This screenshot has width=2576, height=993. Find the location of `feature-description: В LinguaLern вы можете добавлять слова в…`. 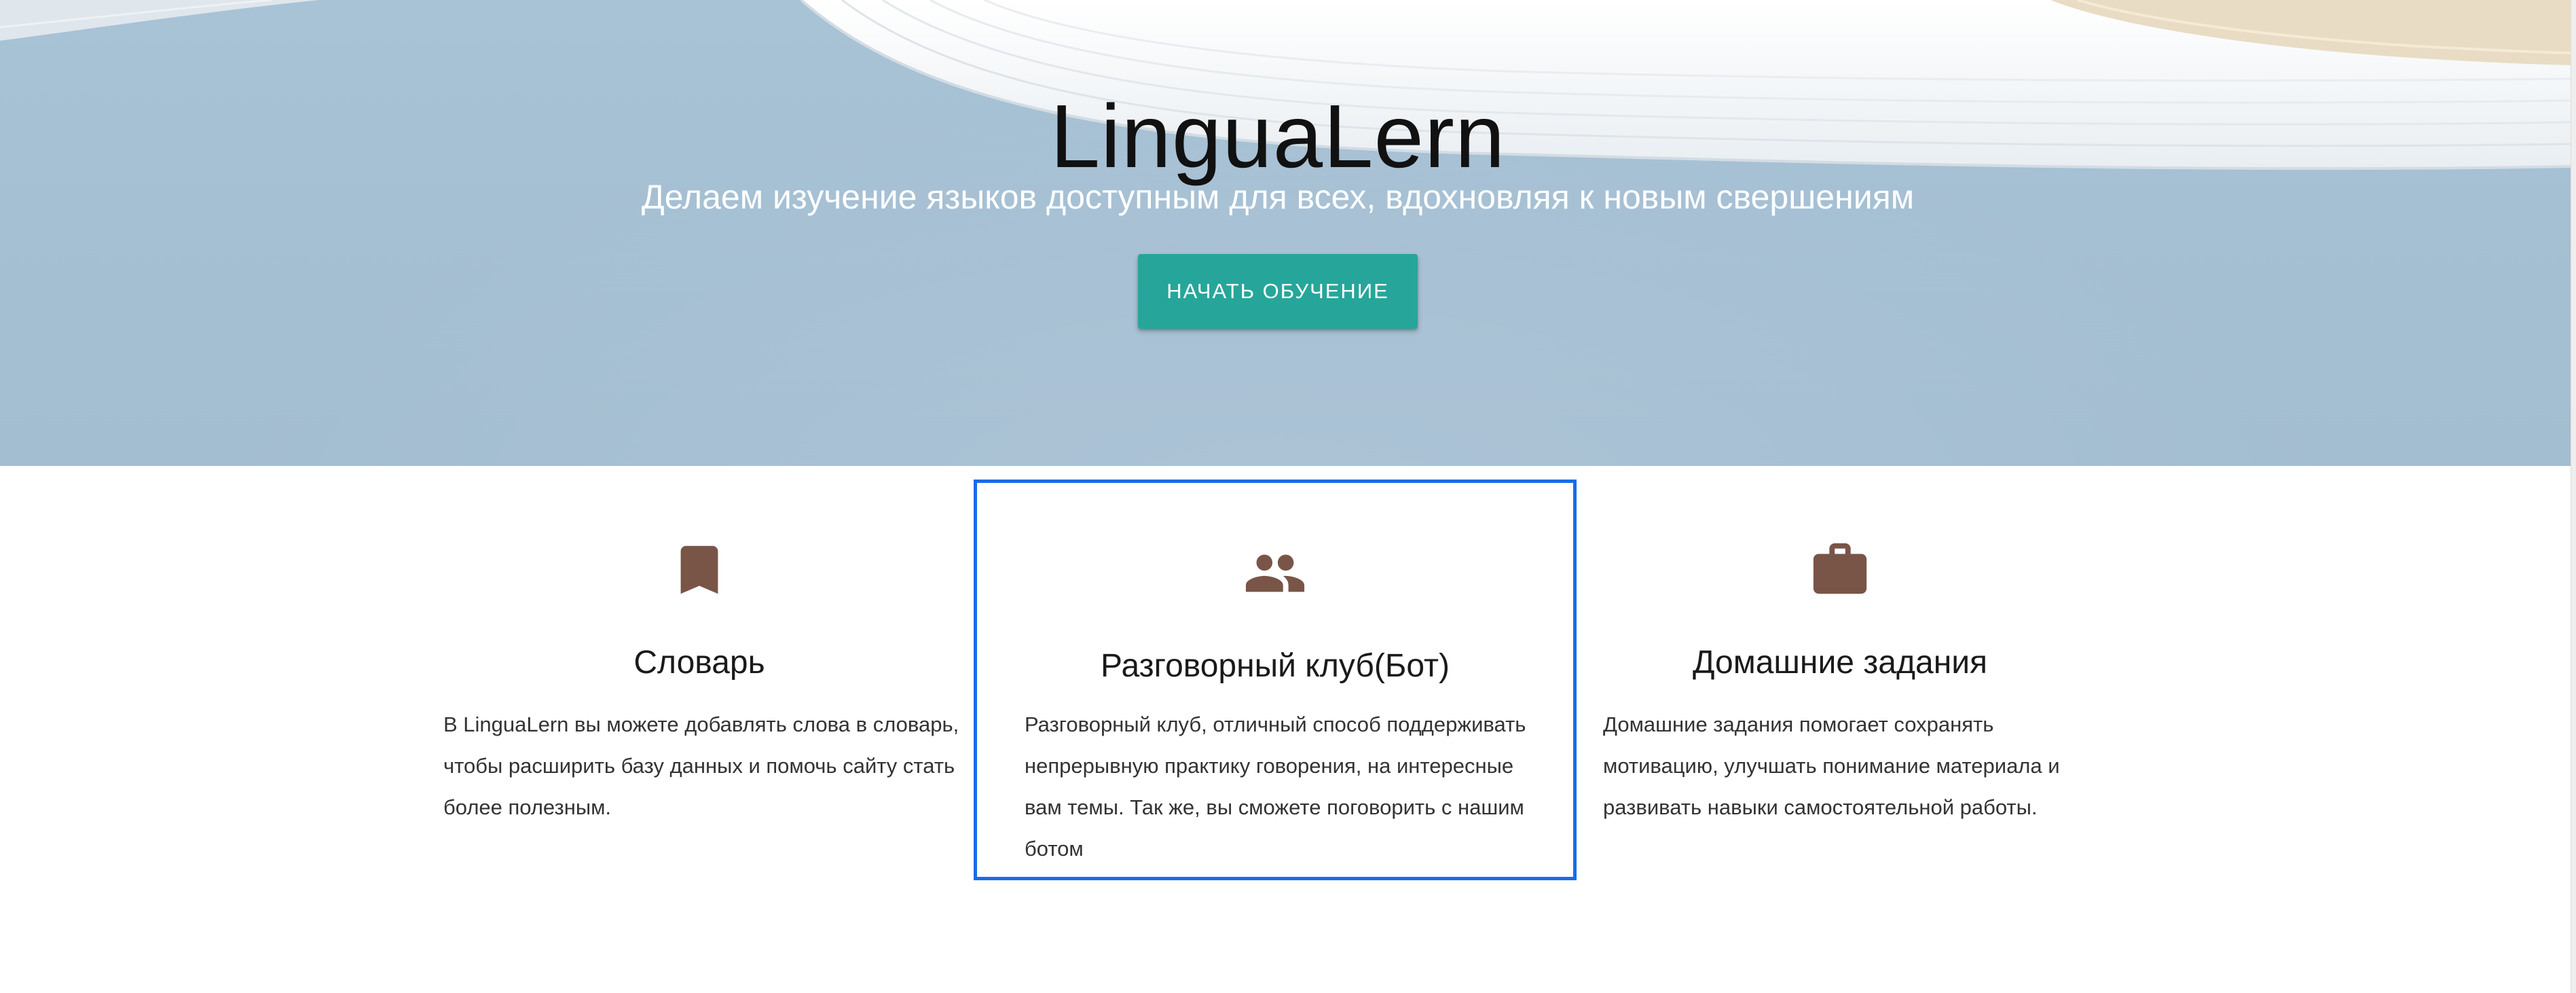

feature-description: В LinguaLern вы можете добавлять слова в… is located at coordinates (701, 766).